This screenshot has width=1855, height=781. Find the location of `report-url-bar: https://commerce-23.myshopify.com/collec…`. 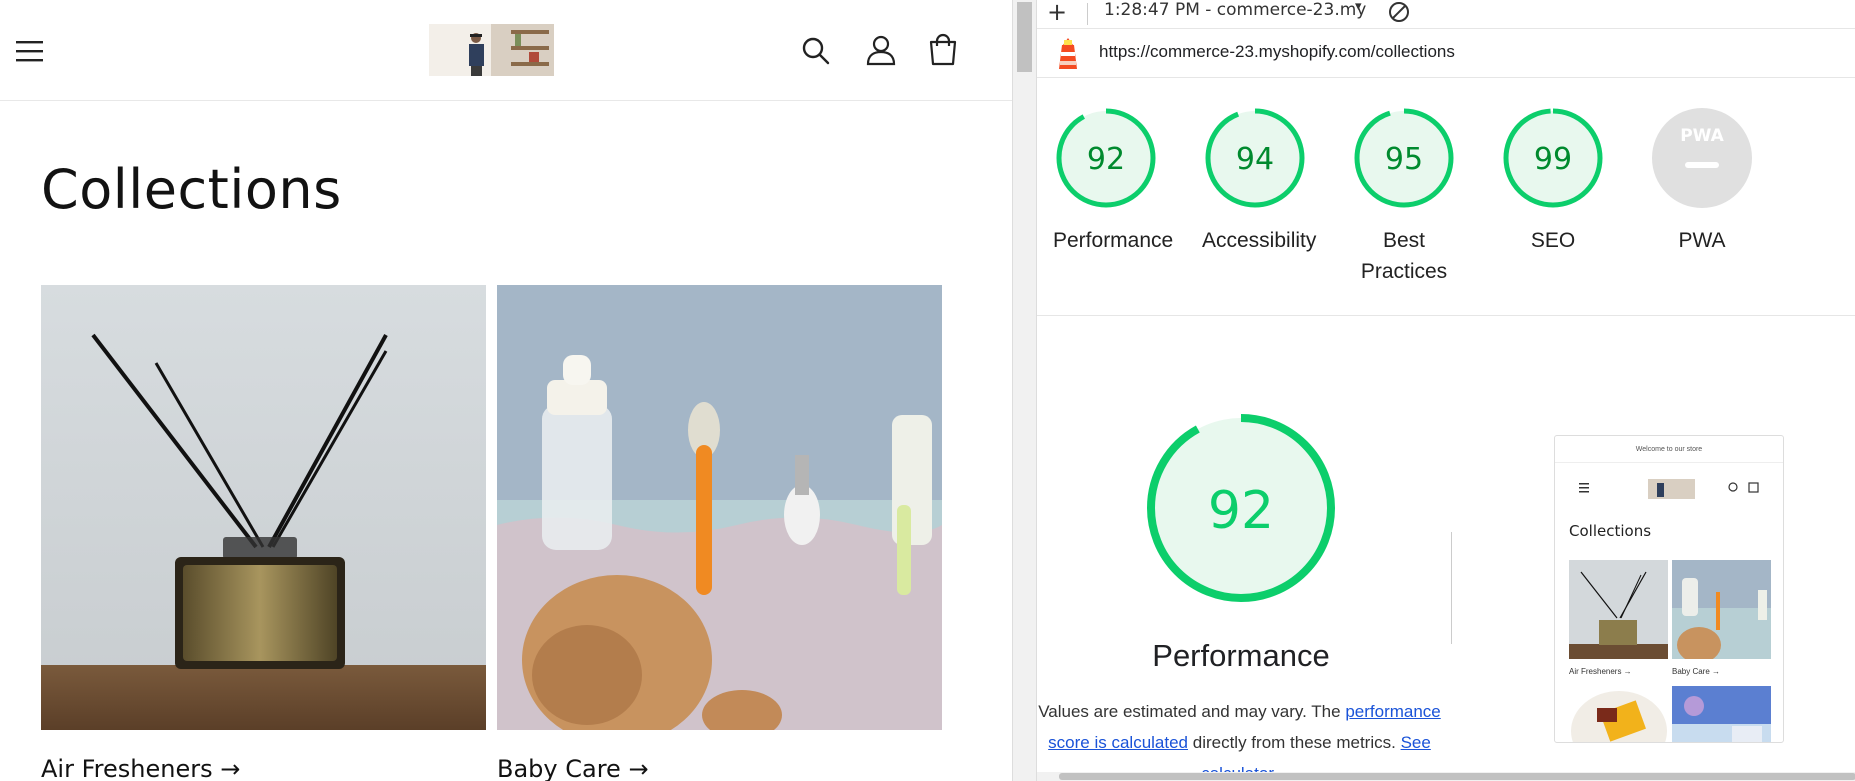

report-url-bar: https://commerce-23.myshopify.com/collec… is located at coordinates (1446, 53).